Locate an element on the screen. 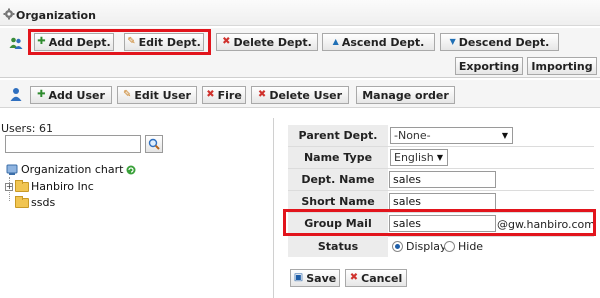  delete-user-button: ✖ Delete User is located at coordinates (300, 95).